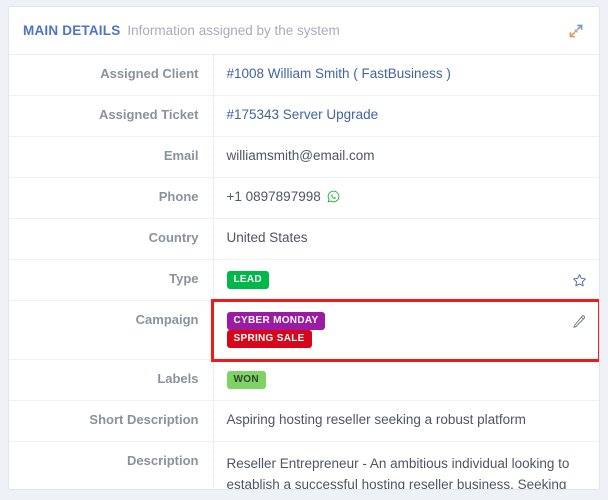 The height and width of the screenshot is (500, 608). I want to click on star-icon, so click(579, 280).